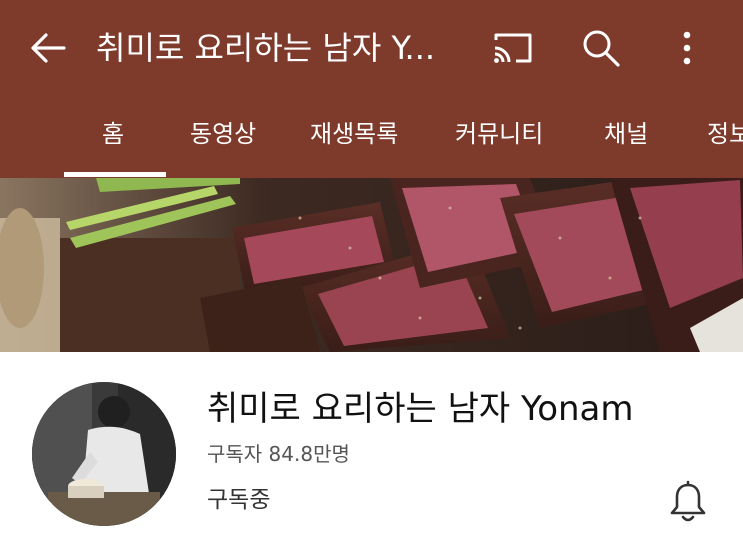 The width and height of the screenshot is (743, 558). What do you see at coordinates (238, 500) in the screenshot?
I see `subscribe-status-button: 구독중` at bounding box center [238, 500].